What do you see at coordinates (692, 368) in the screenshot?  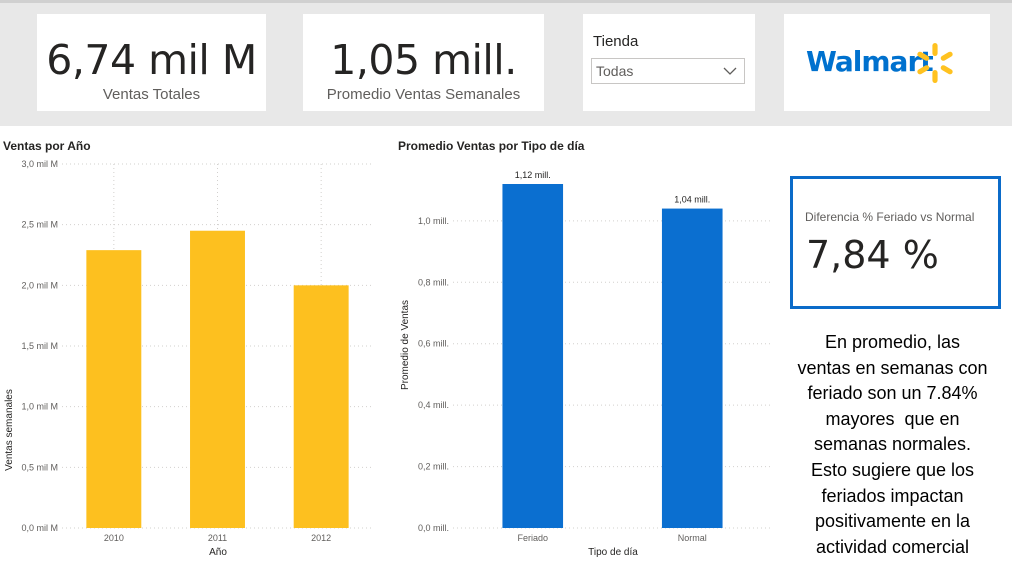 I see `bar-normal` at bounding box center [692, 368].